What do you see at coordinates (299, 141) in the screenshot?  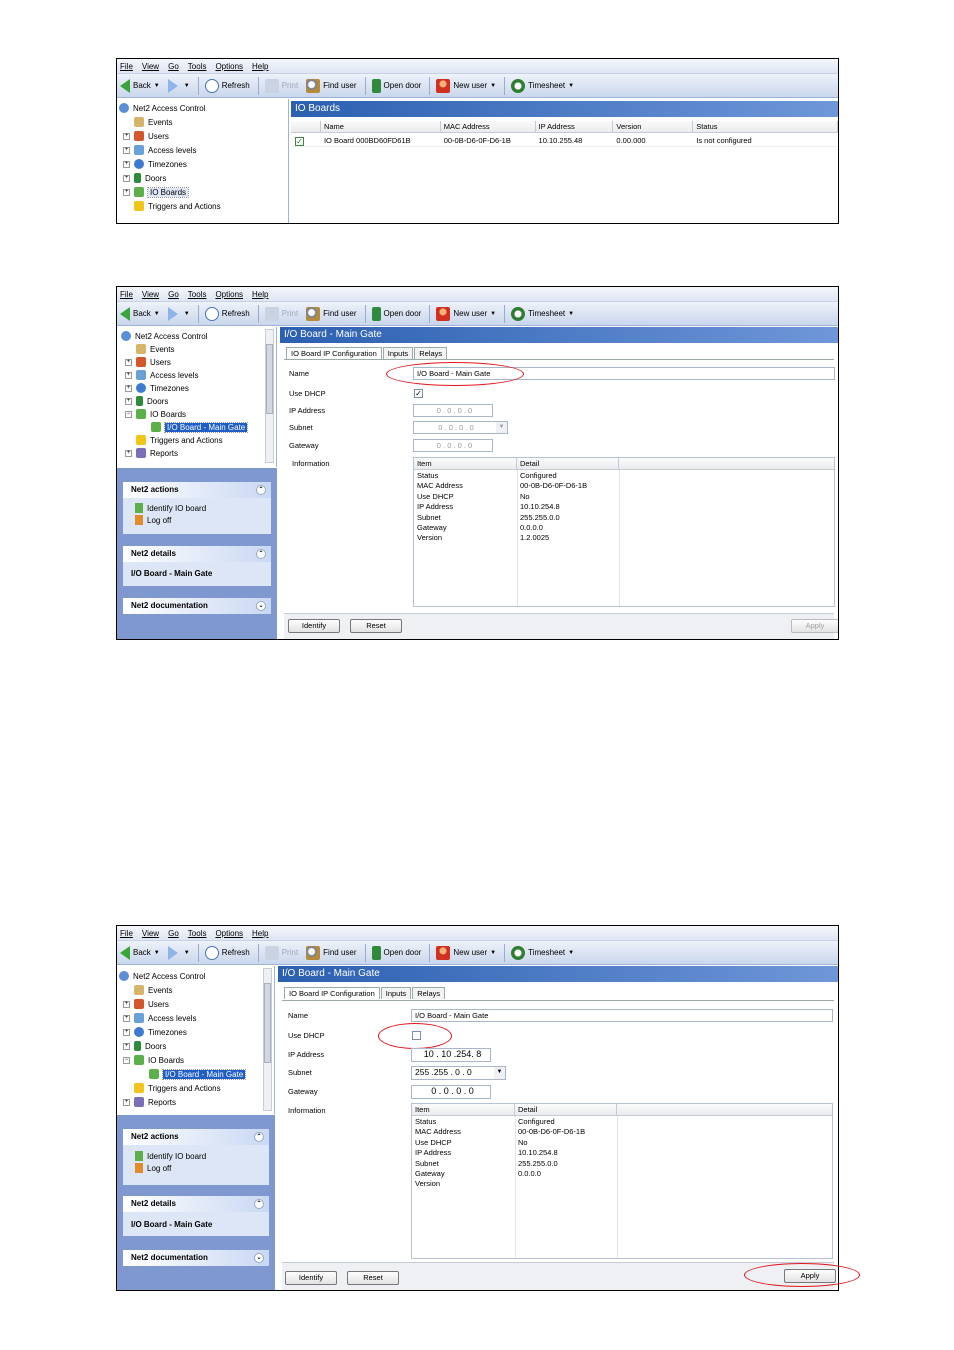 I see `checkbox-checked-icon: ✓` at bounding box center [299, 141].